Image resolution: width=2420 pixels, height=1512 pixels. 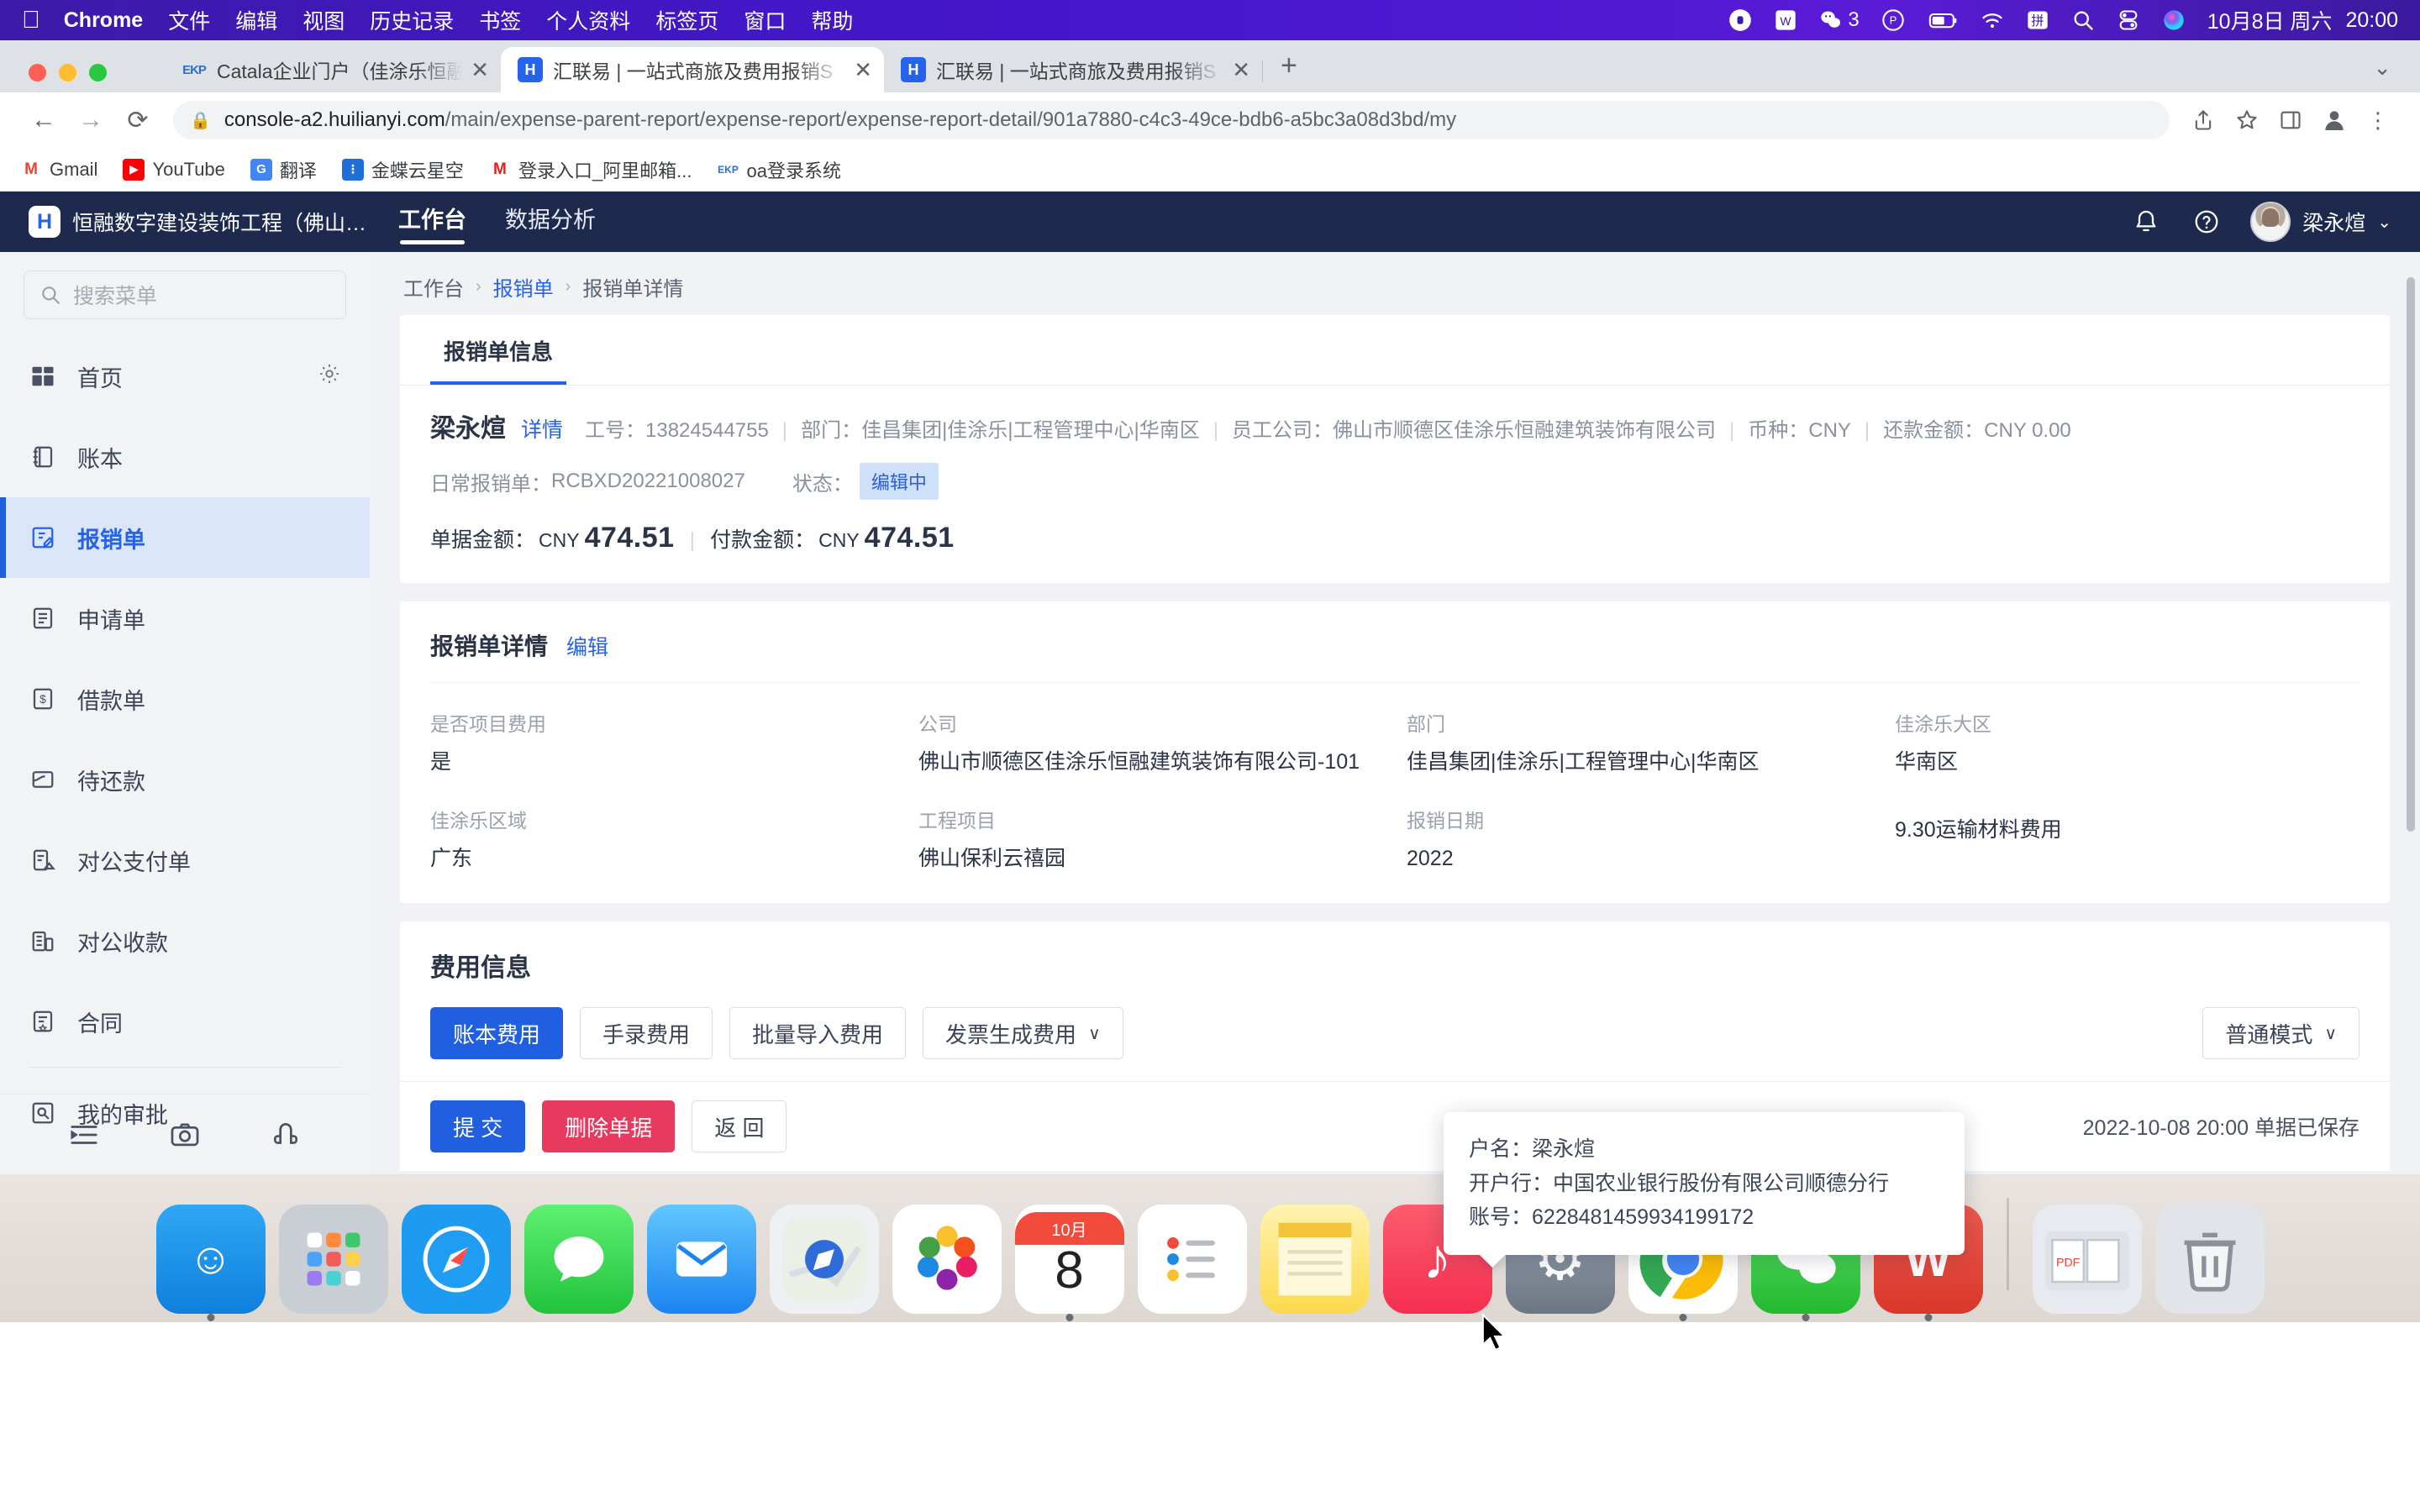 What do you see at coordinates (1943, 20) in the screenshot?
I see `battery-icon` at bounding box center [1943, 20].